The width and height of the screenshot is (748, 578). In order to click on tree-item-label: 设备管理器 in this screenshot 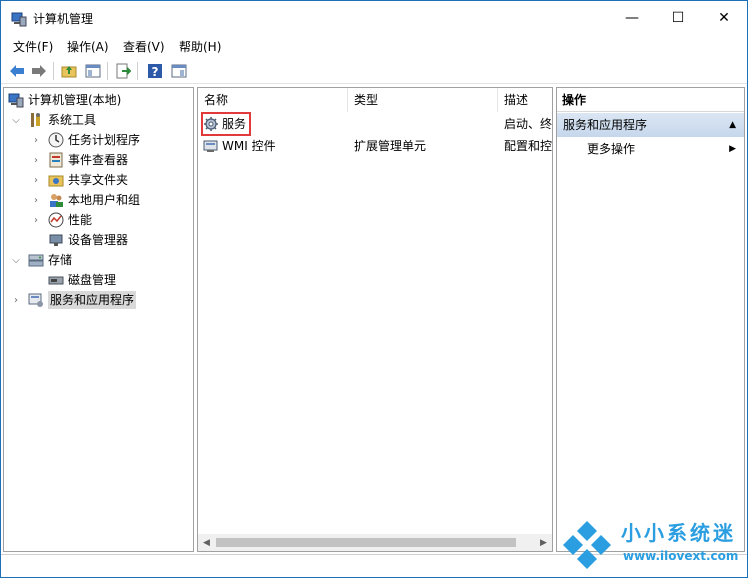, I will do `click(98, 240)`.